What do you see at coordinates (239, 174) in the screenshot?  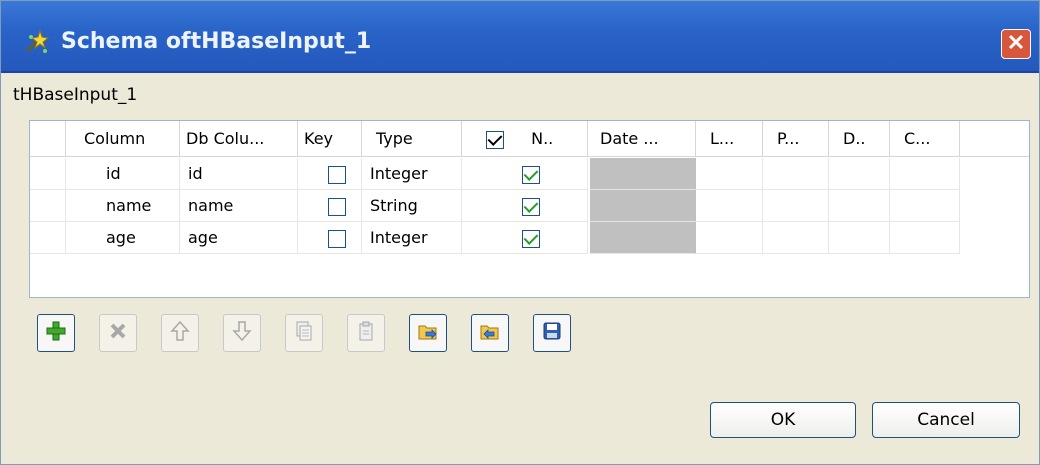 I see `cell-db-column: id` at bounding box center [239, 174].